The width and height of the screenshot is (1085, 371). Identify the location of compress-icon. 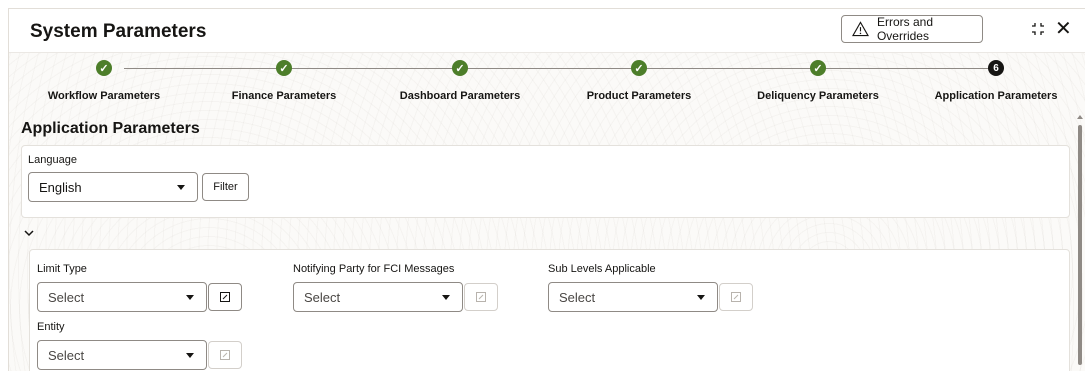
(1038, 29).